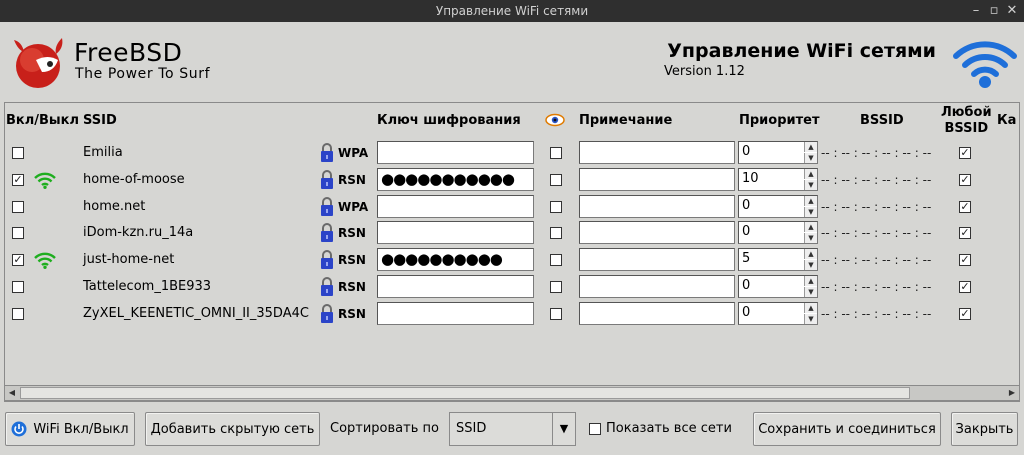 The width and height of the screenshot is (1024, 455). Describe the element at coordinates (129, 260) in the screenshot. I see `ssid-label: just-home-net` at that location.